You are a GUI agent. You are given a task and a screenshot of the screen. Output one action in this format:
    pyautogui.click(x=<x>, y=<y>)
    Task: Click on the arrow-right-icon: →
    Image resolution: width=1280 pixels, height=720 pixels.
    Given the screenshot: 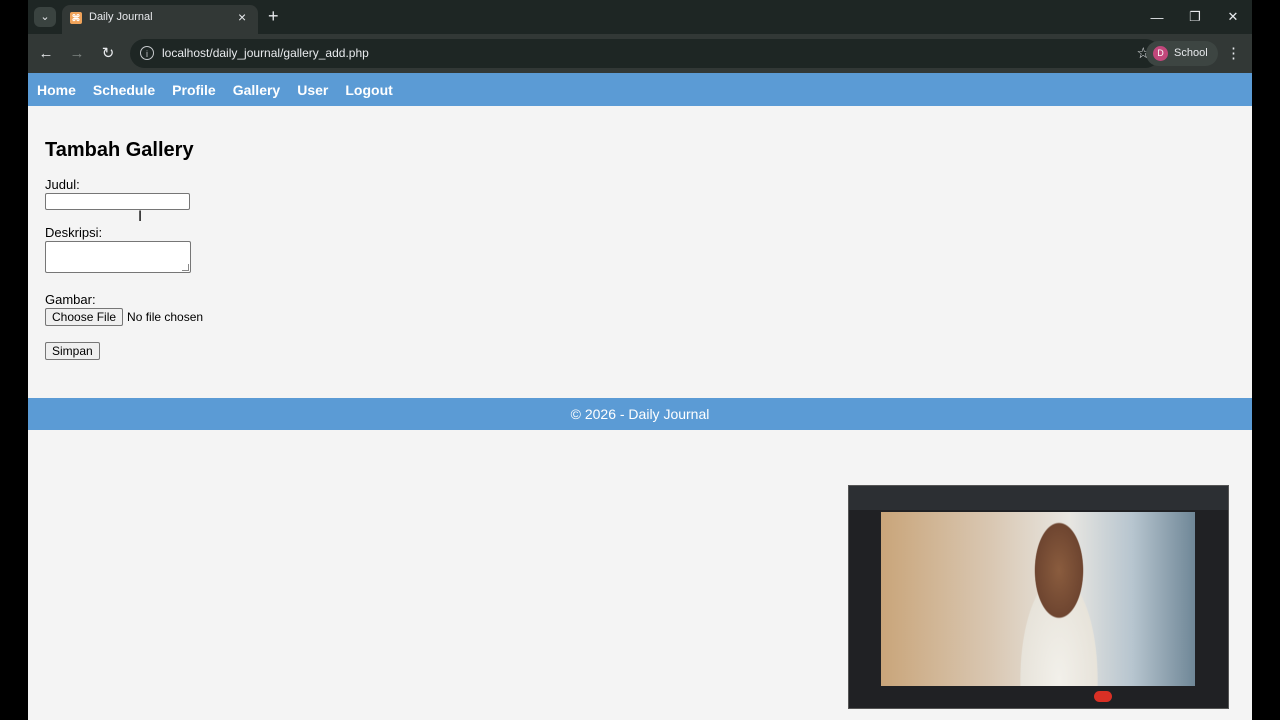 What is the action you would take?
    pyautogui.click(x=77, y=54)
    